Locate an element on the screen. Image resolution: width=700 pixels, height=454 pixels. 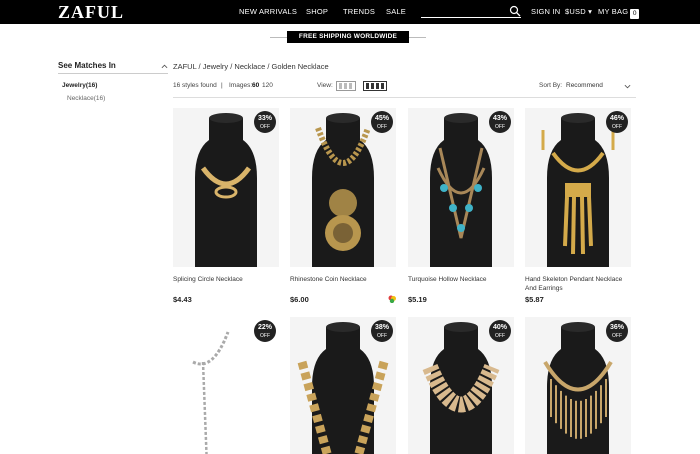
banner-rule-right is located at coordinates (417, 37).